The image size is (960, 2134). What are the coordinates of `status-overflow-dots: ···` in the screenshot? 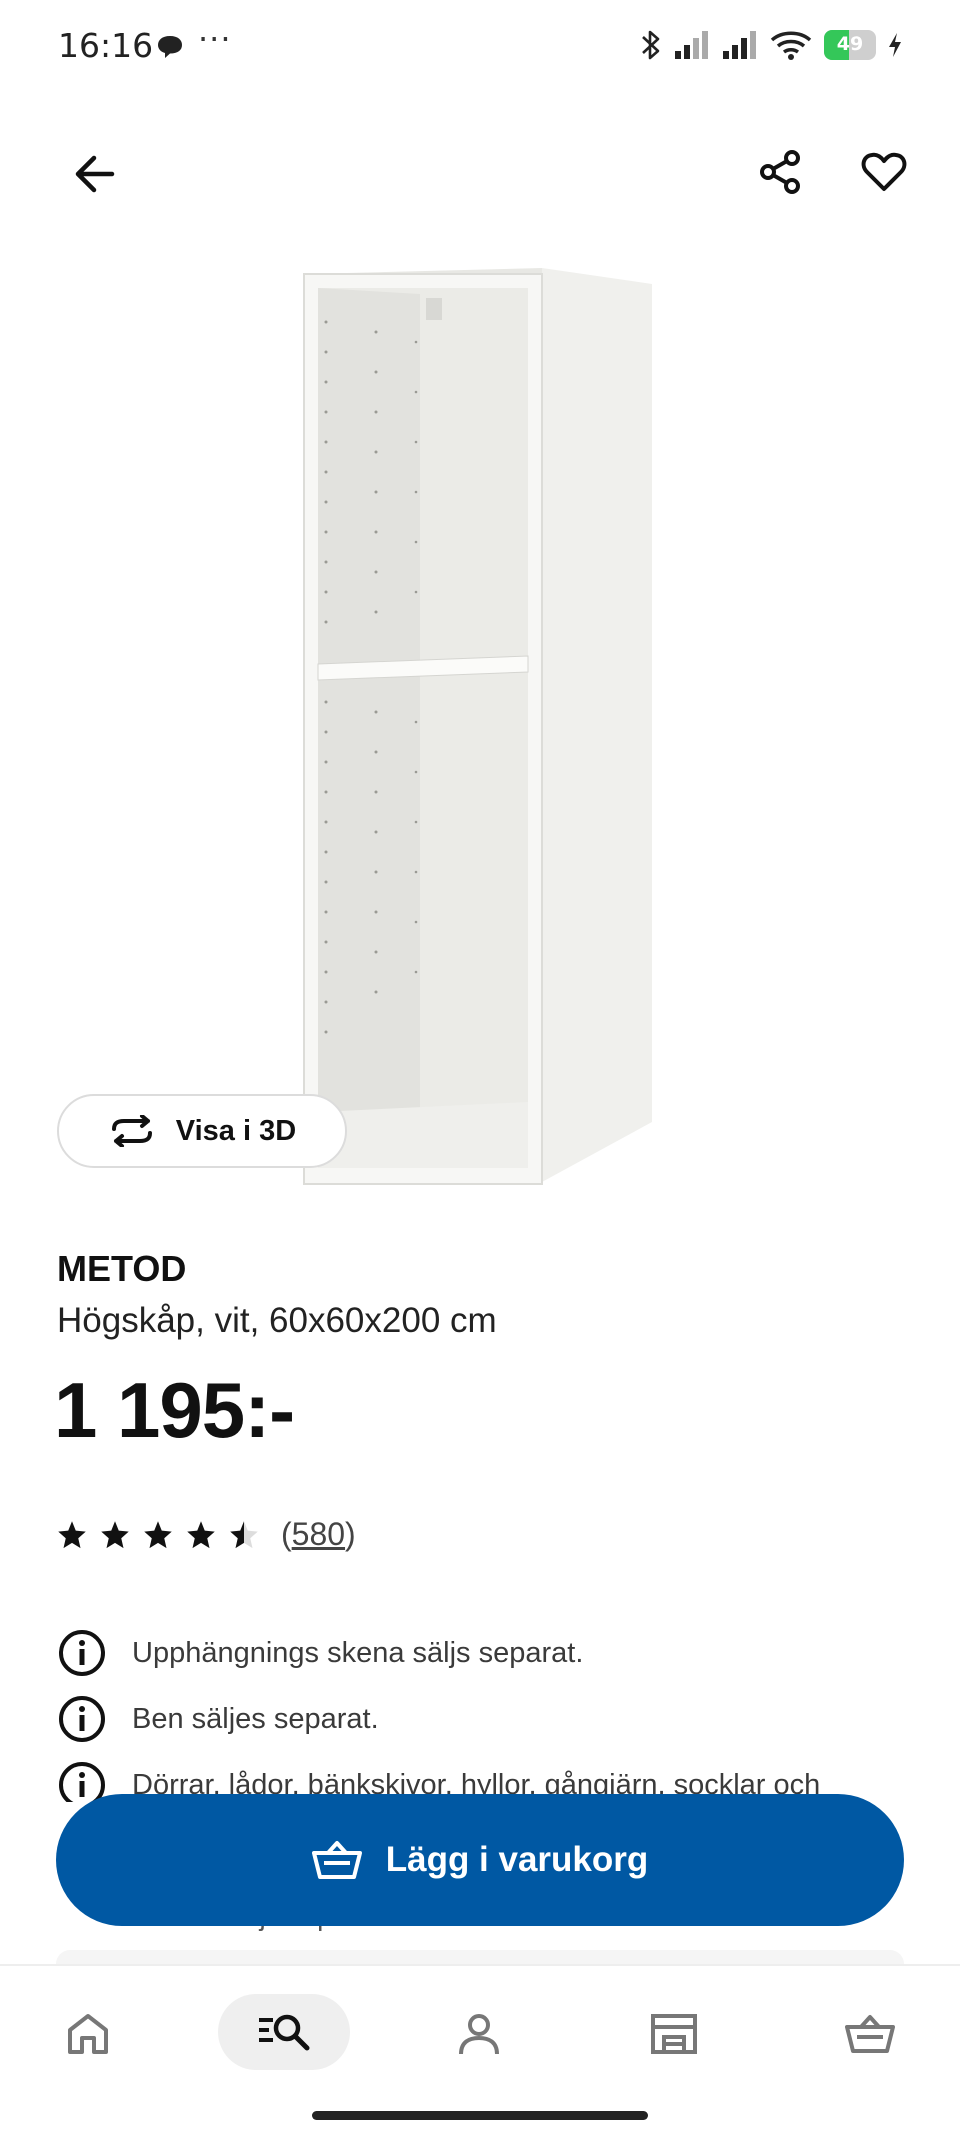 It's located at (215, 39).